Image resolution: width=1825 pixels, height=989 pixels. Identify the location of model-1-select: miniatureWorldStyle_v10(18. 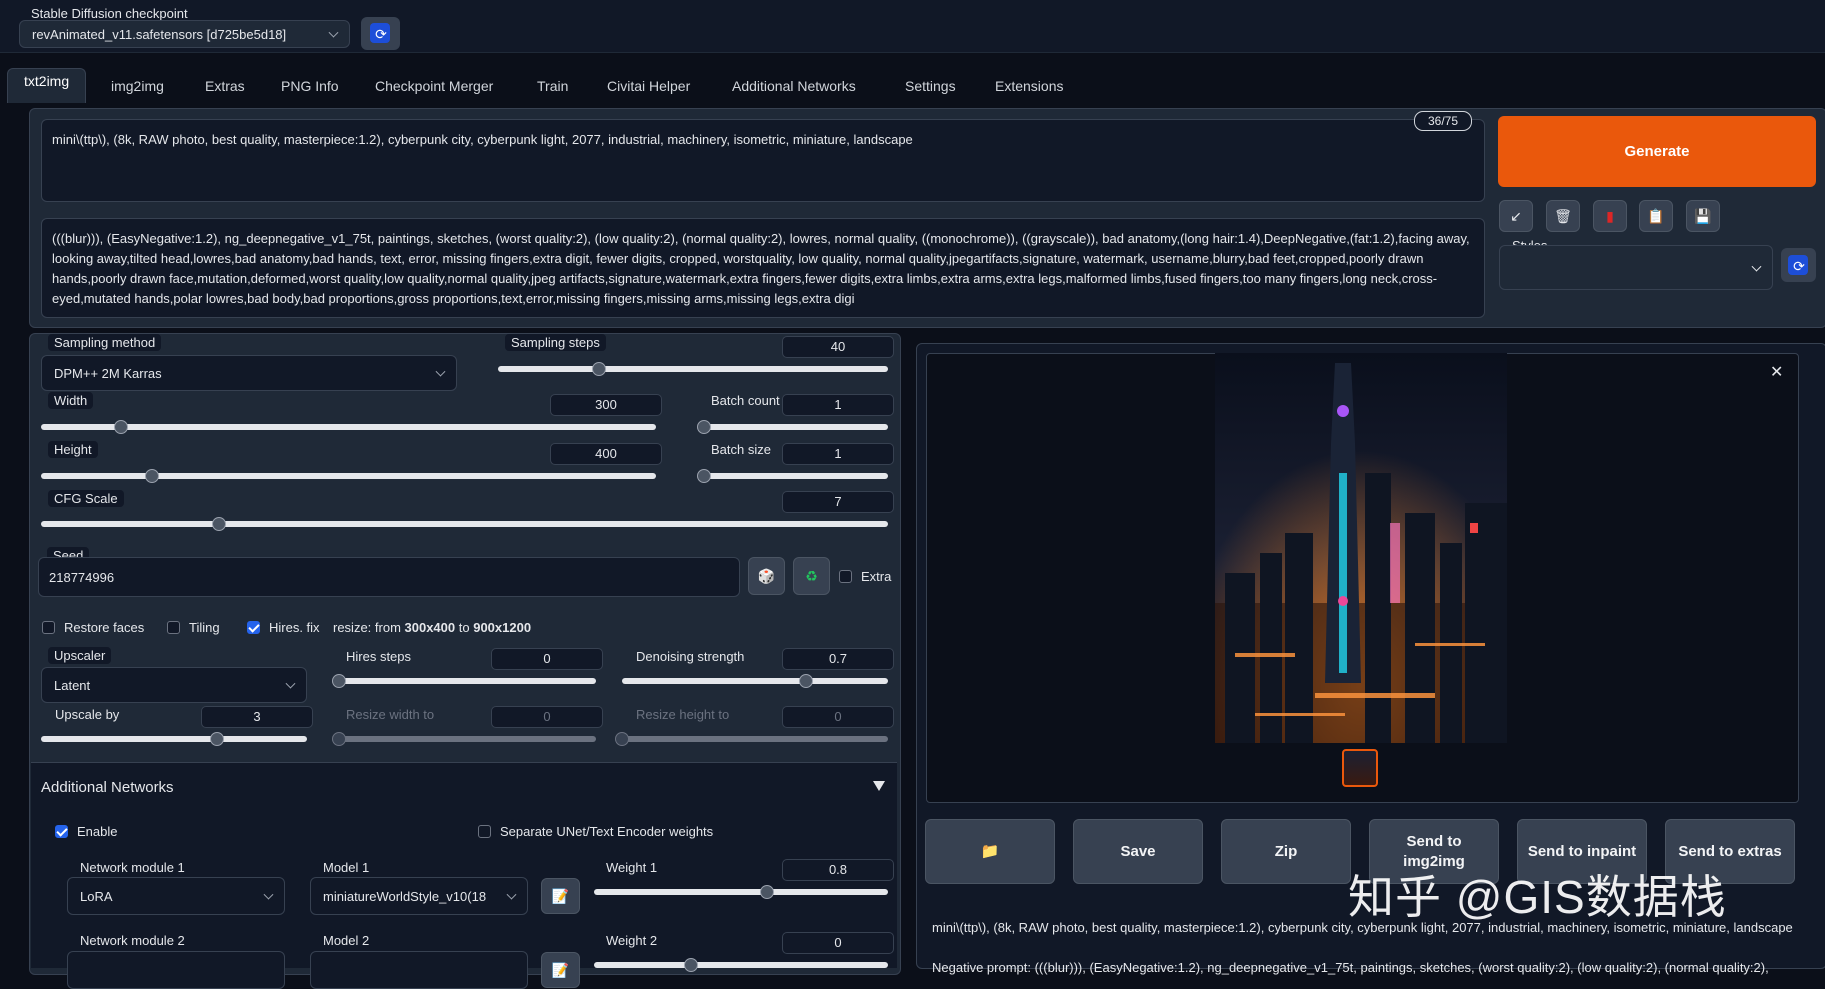
(419, 896).